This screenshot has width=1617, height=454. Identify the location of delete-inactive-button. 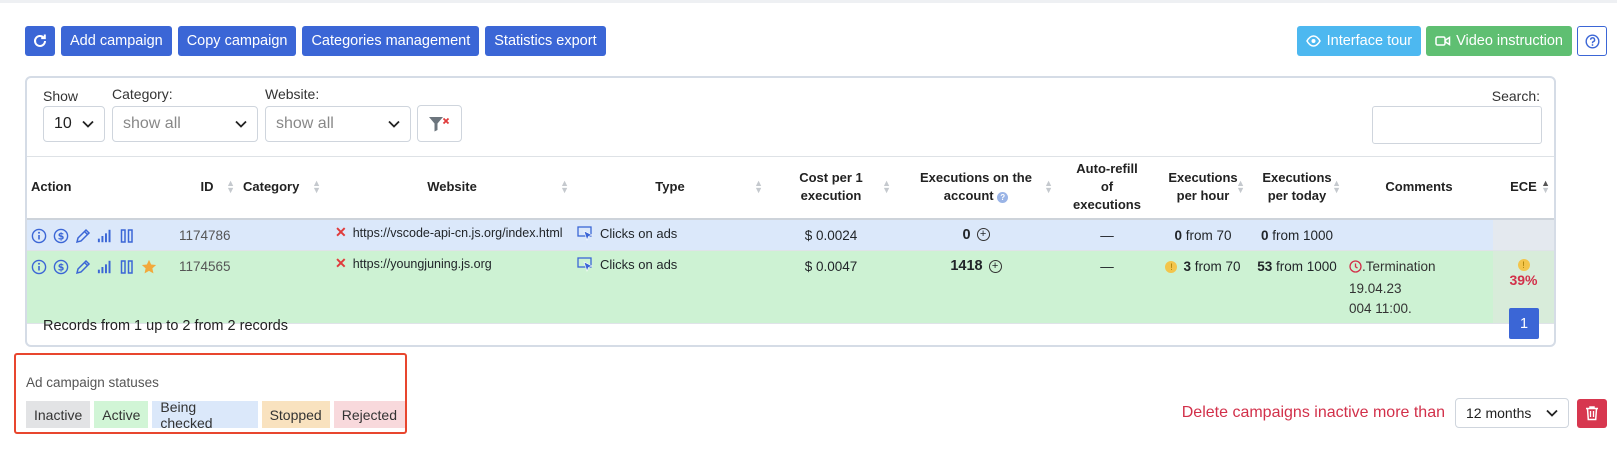
(1592, 413).